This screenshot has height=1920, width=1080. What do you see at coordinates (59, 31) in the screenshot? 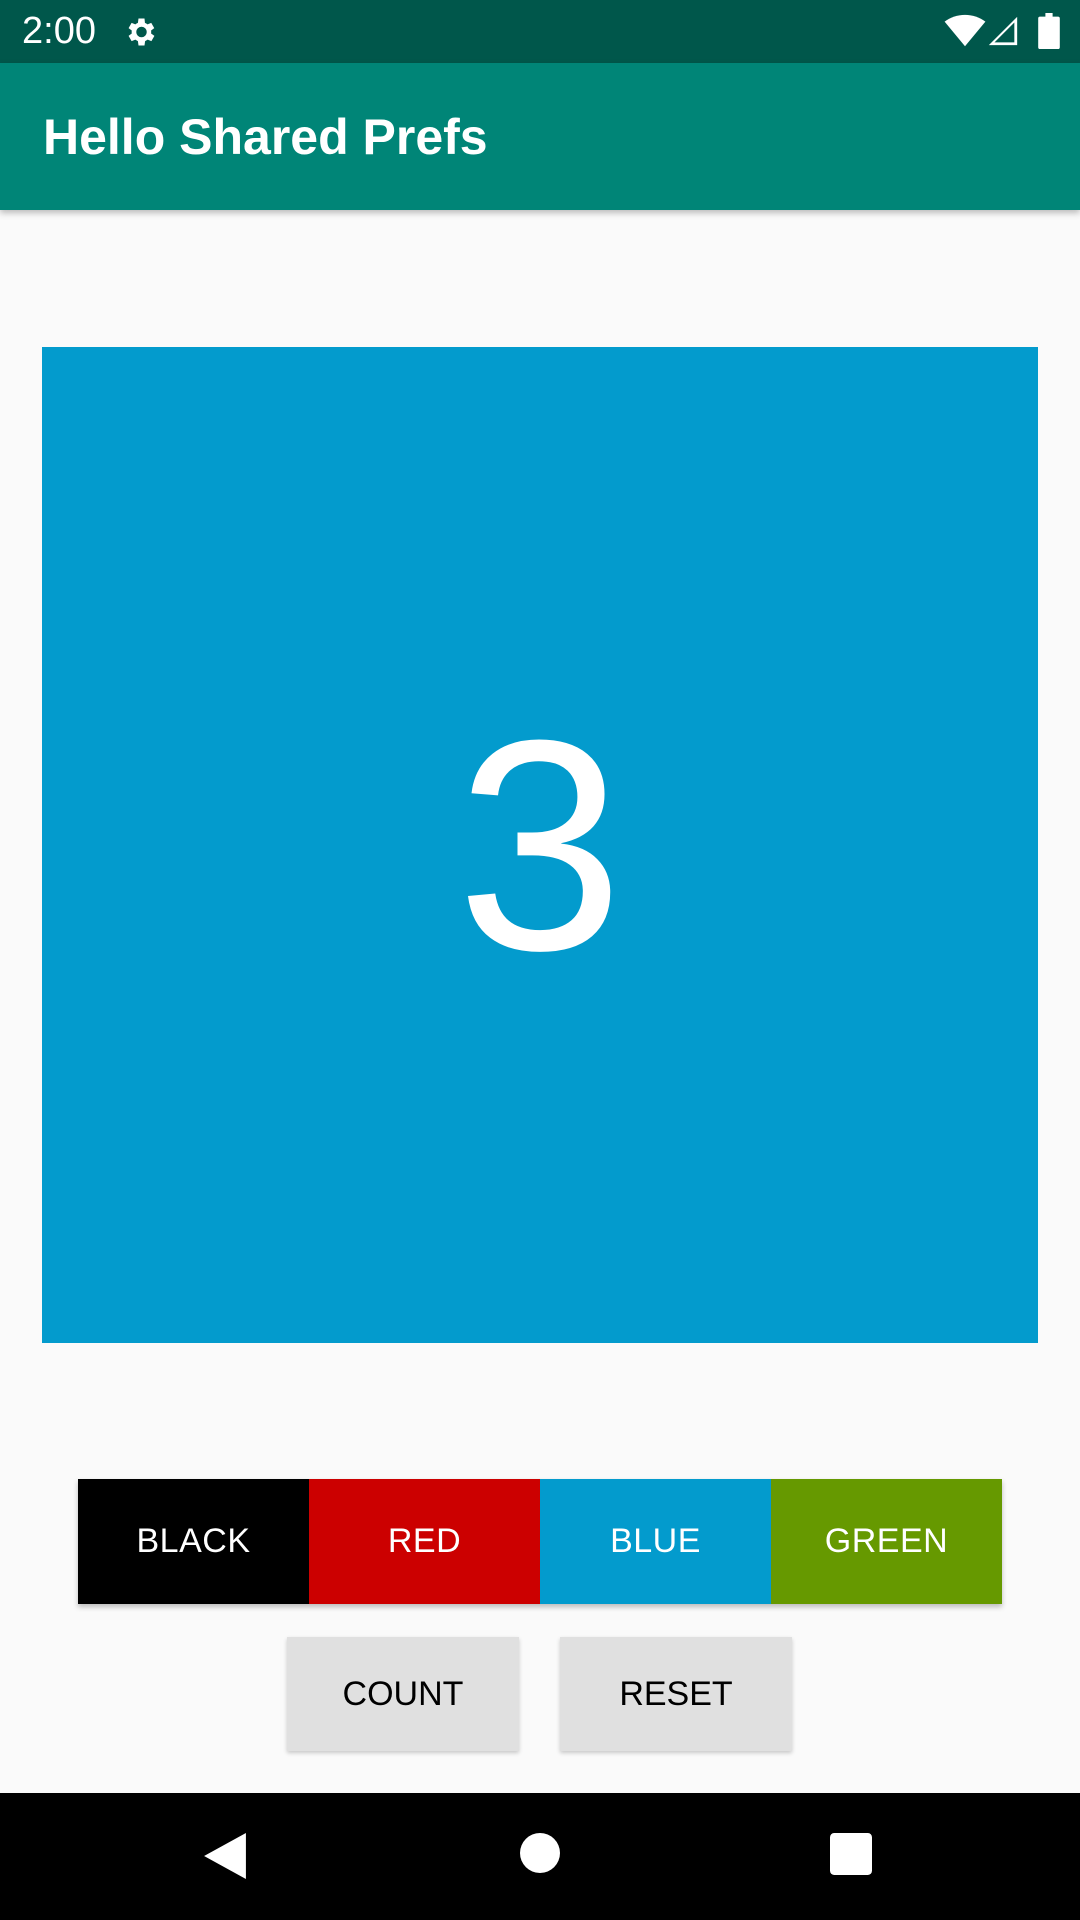
I see `status-time: 2:00` at bounding box center [59, 31].